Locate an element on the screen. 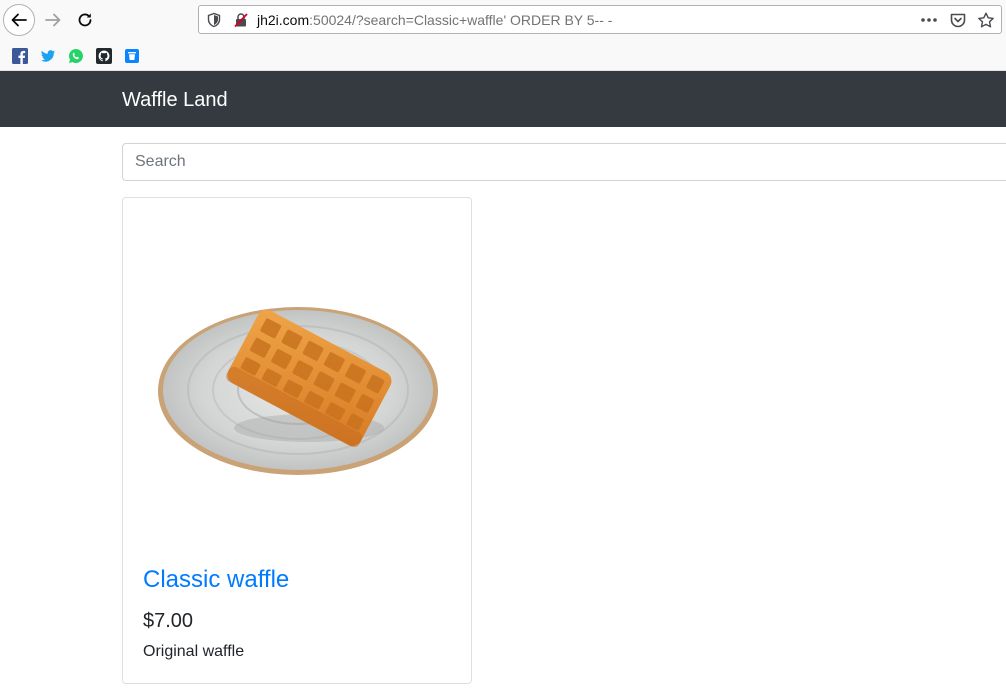 The height and width of the screenshot is (699, 1006). product-description: Original waffle is located at coordinates (194, 651).